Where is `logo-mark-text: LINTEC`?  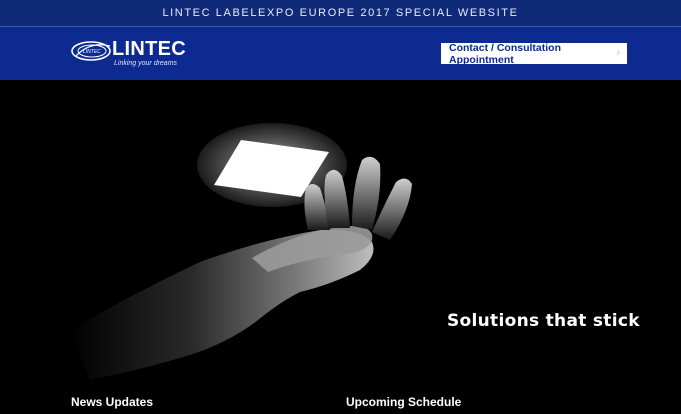 logo-mark-text: LINTEC is located at coordinates (92, 52).